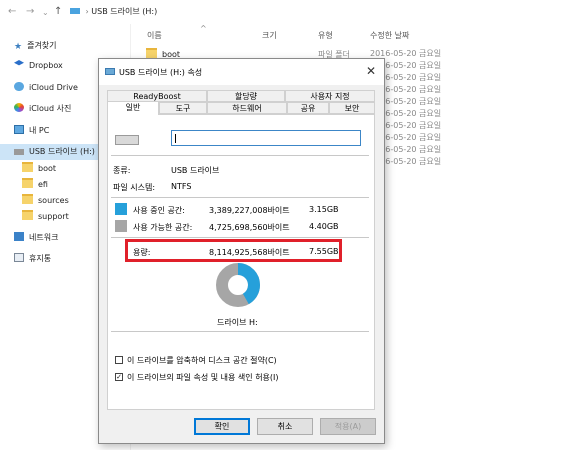 The image size is (580, 450). I want to click on drive-name-input, so click(266, 138).